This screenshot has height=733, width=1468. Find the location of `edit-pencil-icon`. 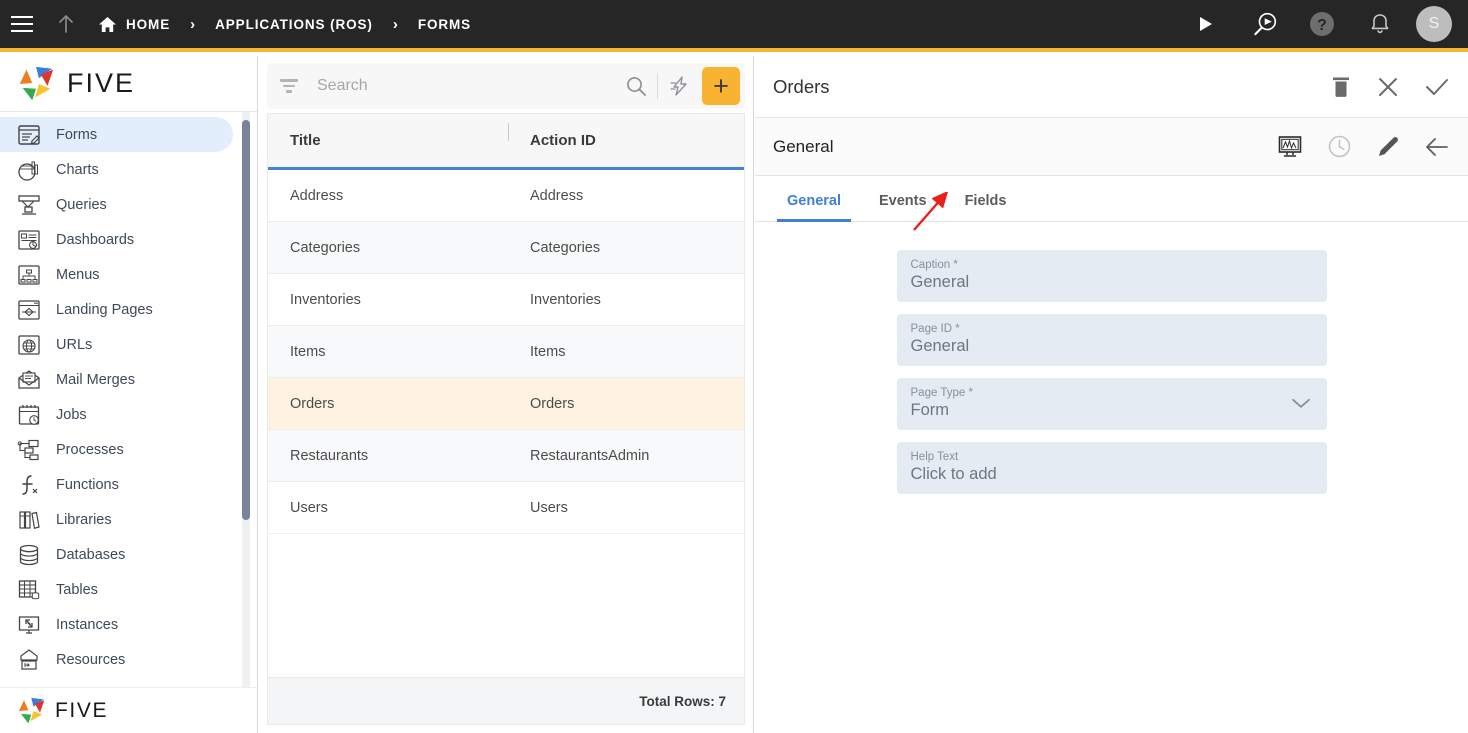

edit-pencil-icon is located at coordinates (1388, 146).